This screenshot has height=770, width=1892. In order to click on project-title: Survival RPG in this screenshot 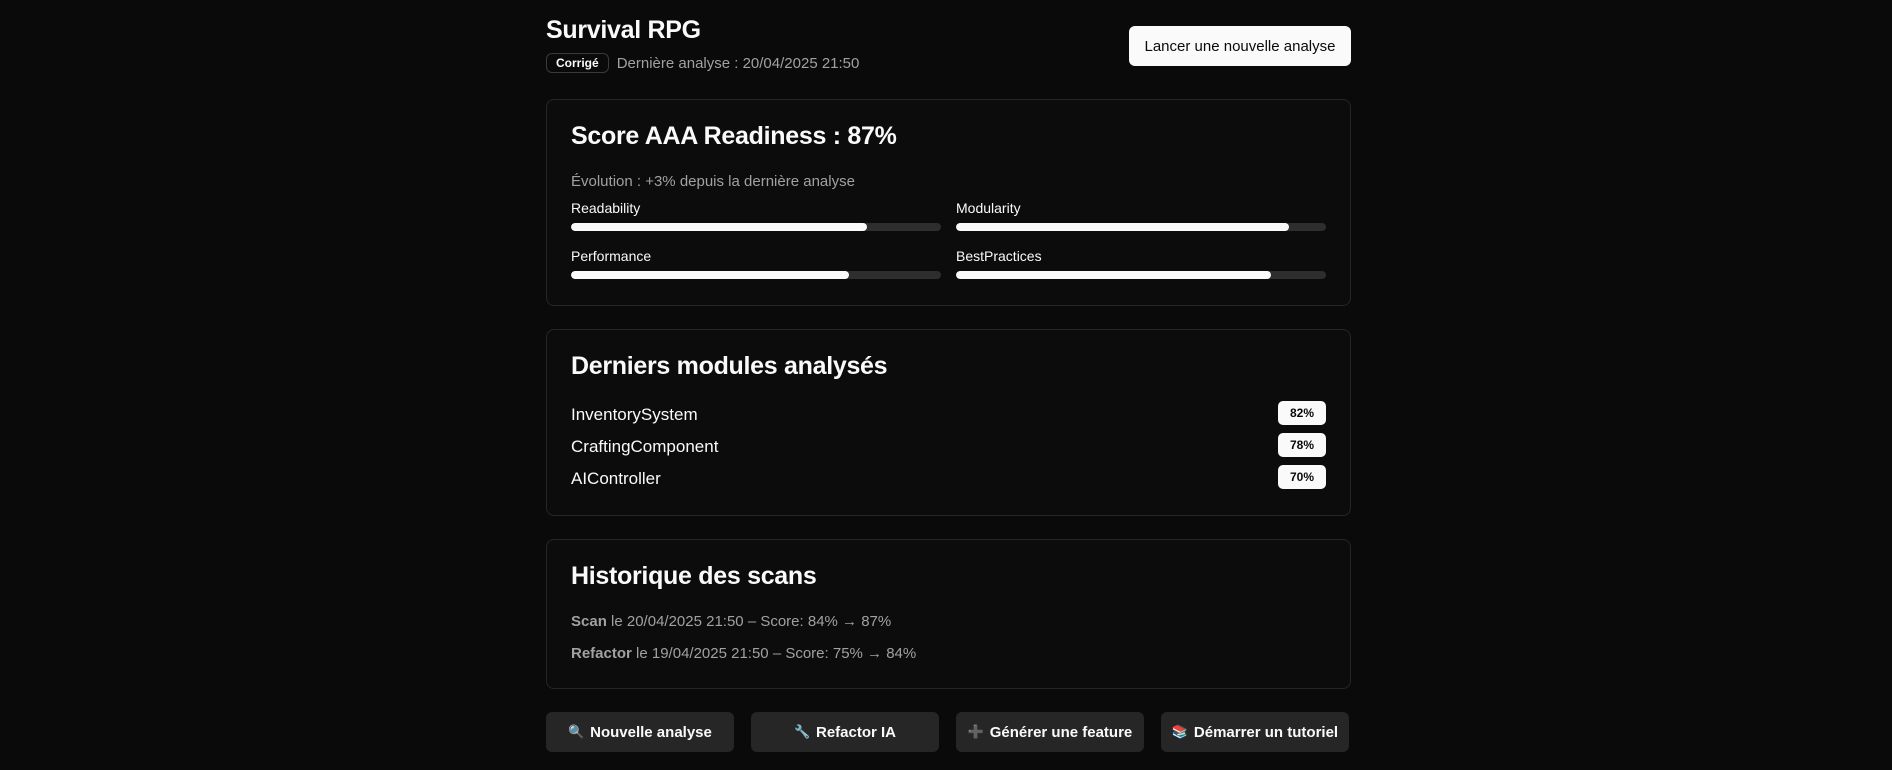, I will do `click(623, 30)`.